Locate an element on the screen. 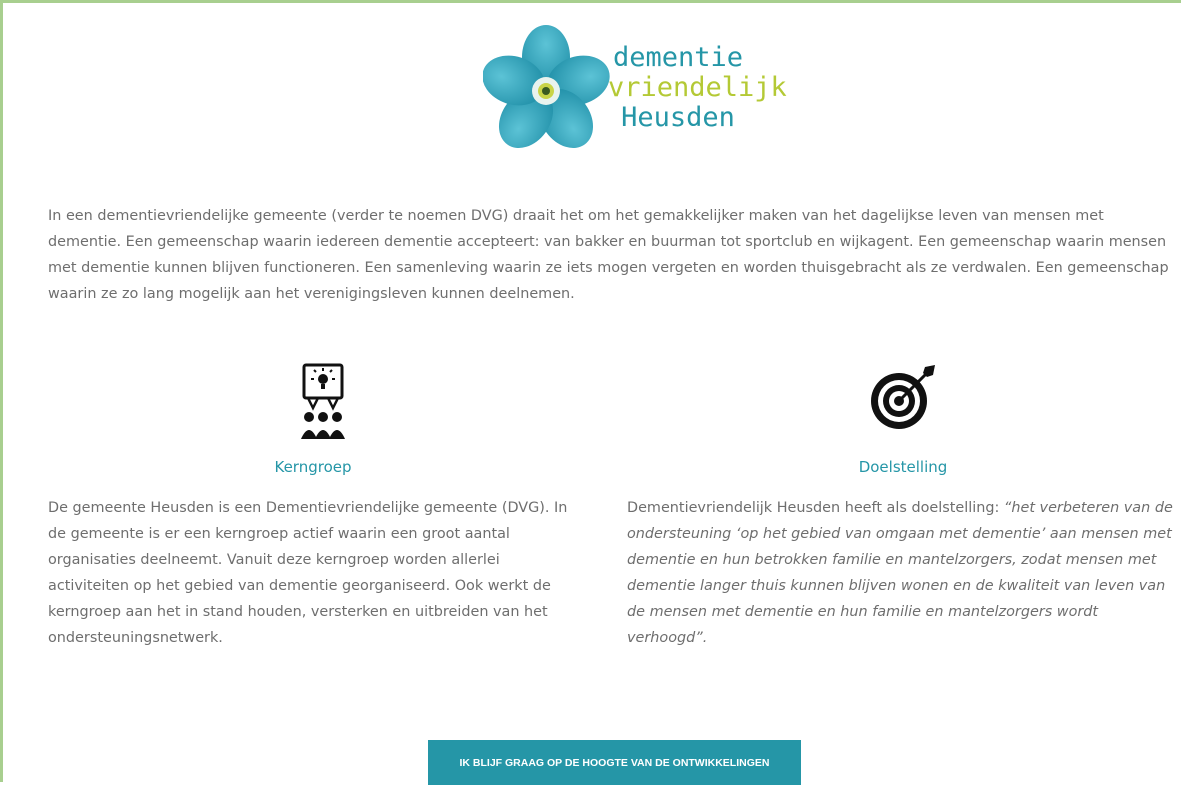  target-icon is located at coordinates (903, 401).